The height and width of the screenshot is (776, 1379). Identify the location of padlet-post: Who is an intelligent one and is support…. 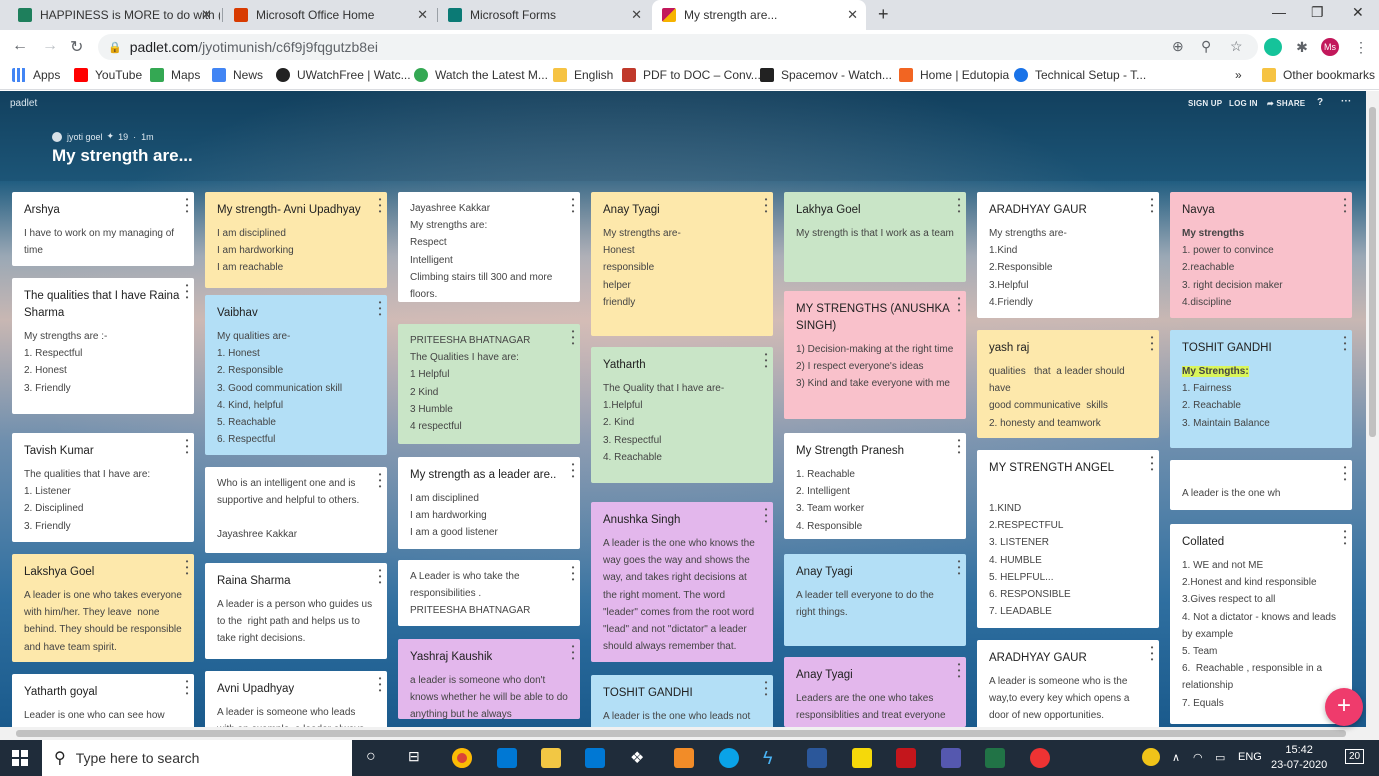
(296, 510).